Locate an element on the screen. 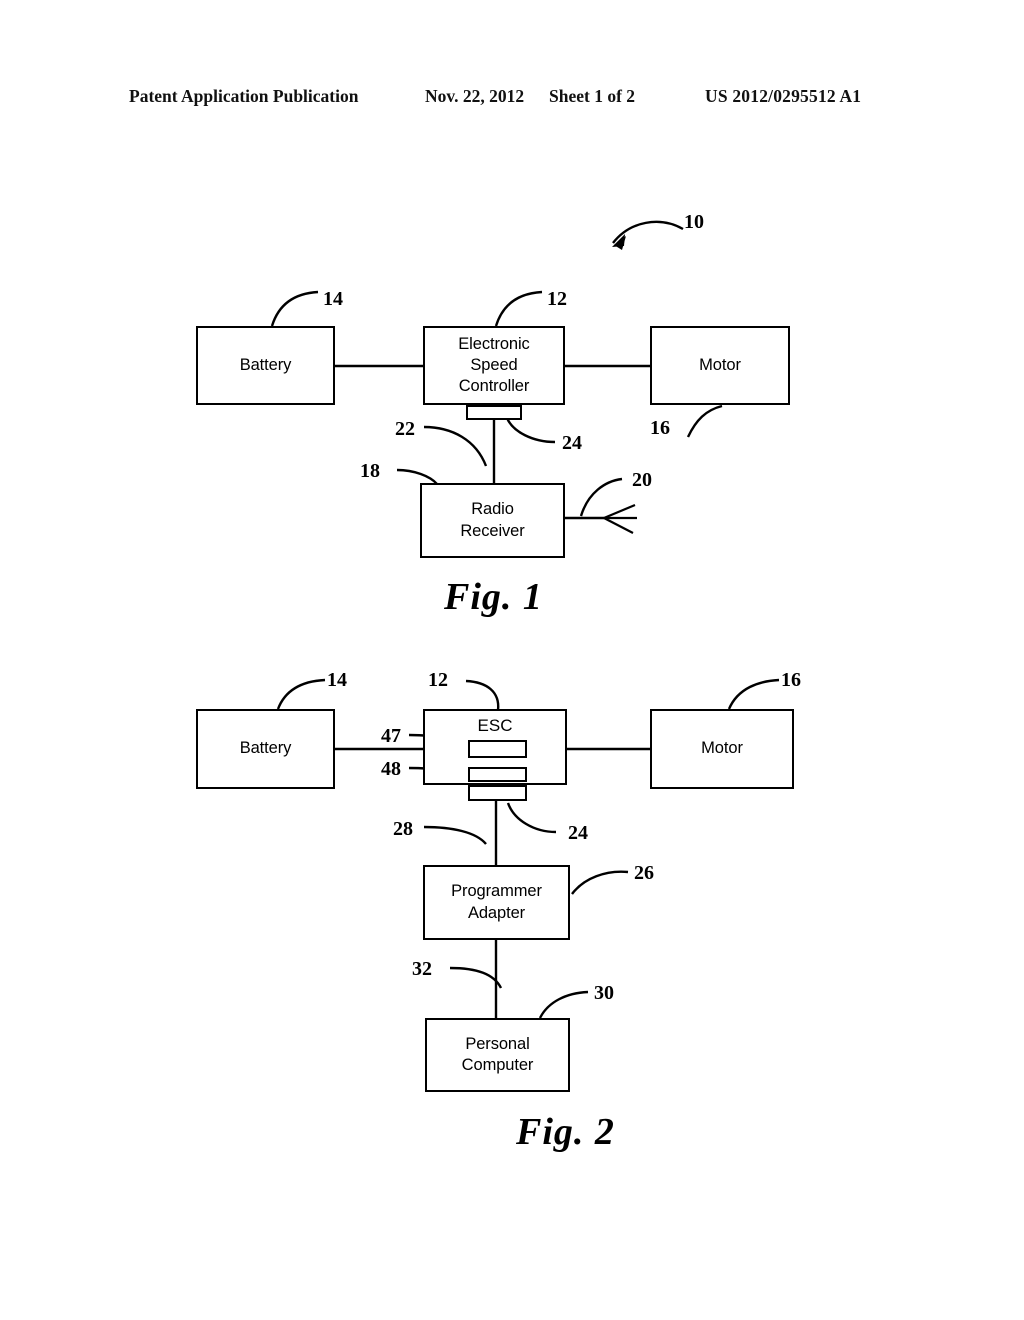 The height and width of the screenshot is (1320, 1024). block-electronic-speed-controller: Electronic Speed Controller is located at coordinates (494, 365).